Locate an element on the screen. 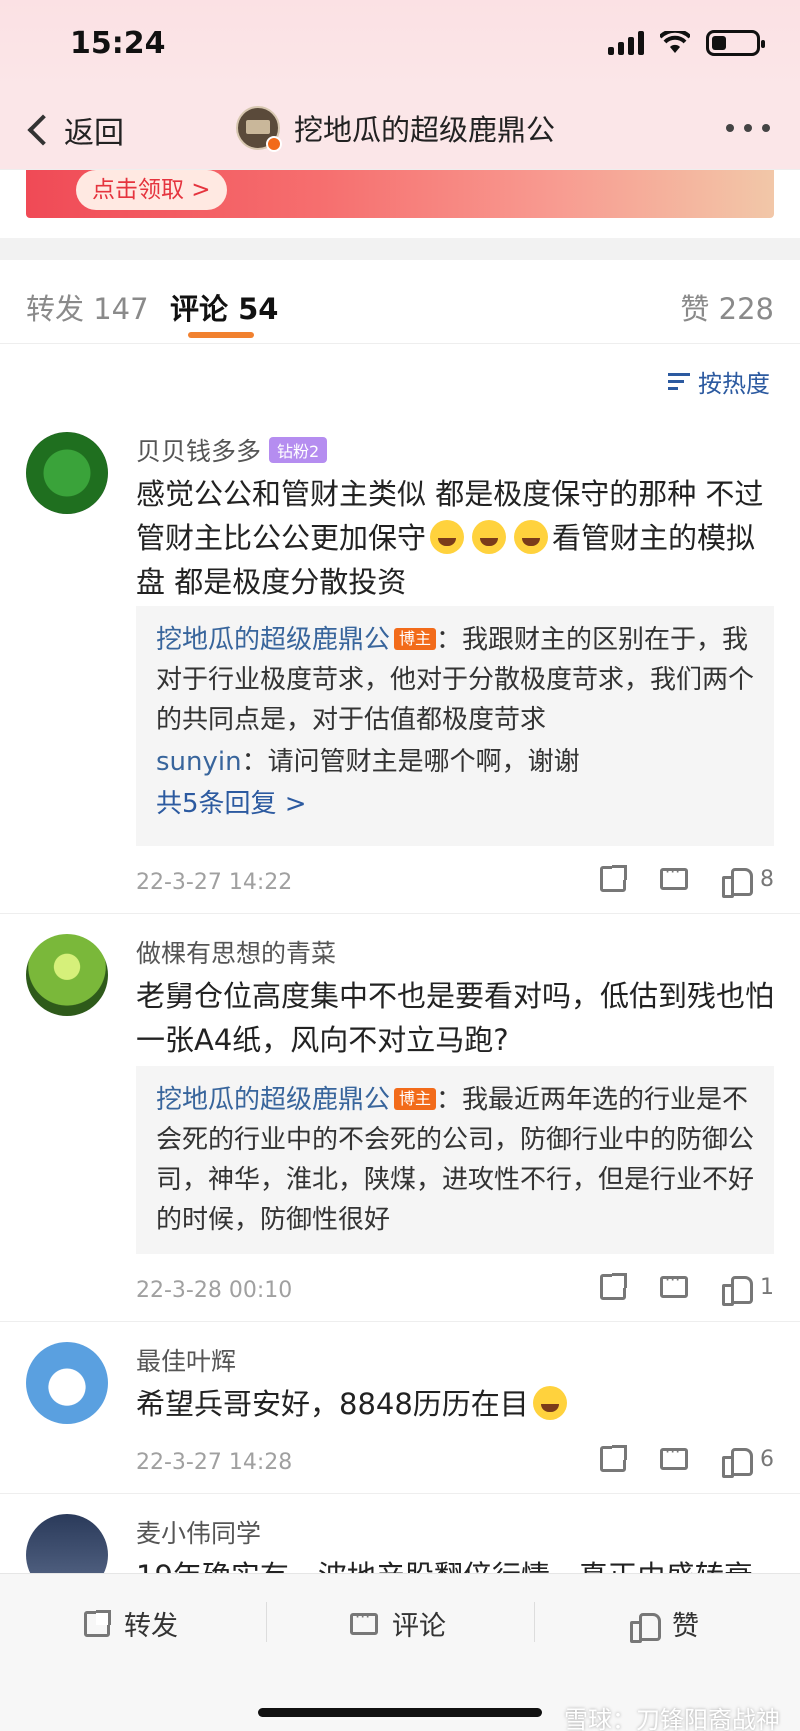  like-label: 赞 is located at coordinates (685, 1626).